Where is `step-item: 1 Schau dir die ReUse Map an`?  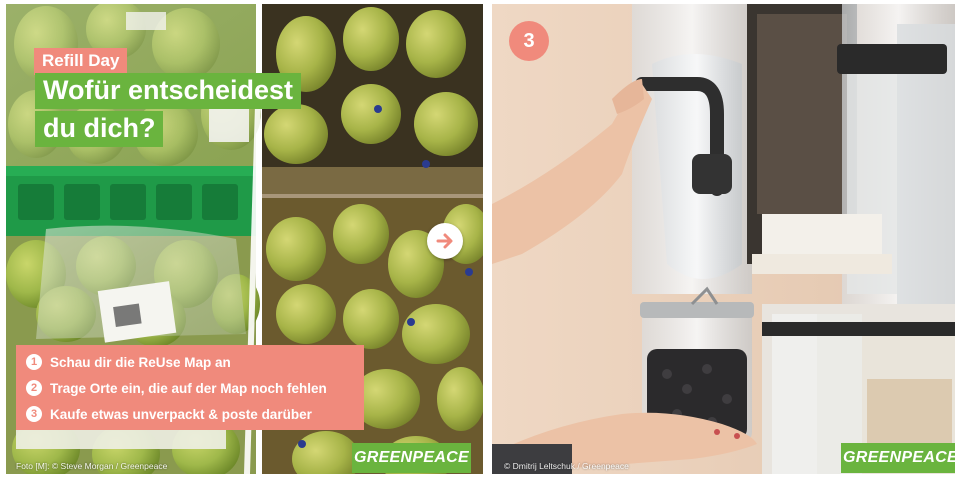
step-item: 1 Schau dir die ReUse Map an is located at coordinates (190, 362).